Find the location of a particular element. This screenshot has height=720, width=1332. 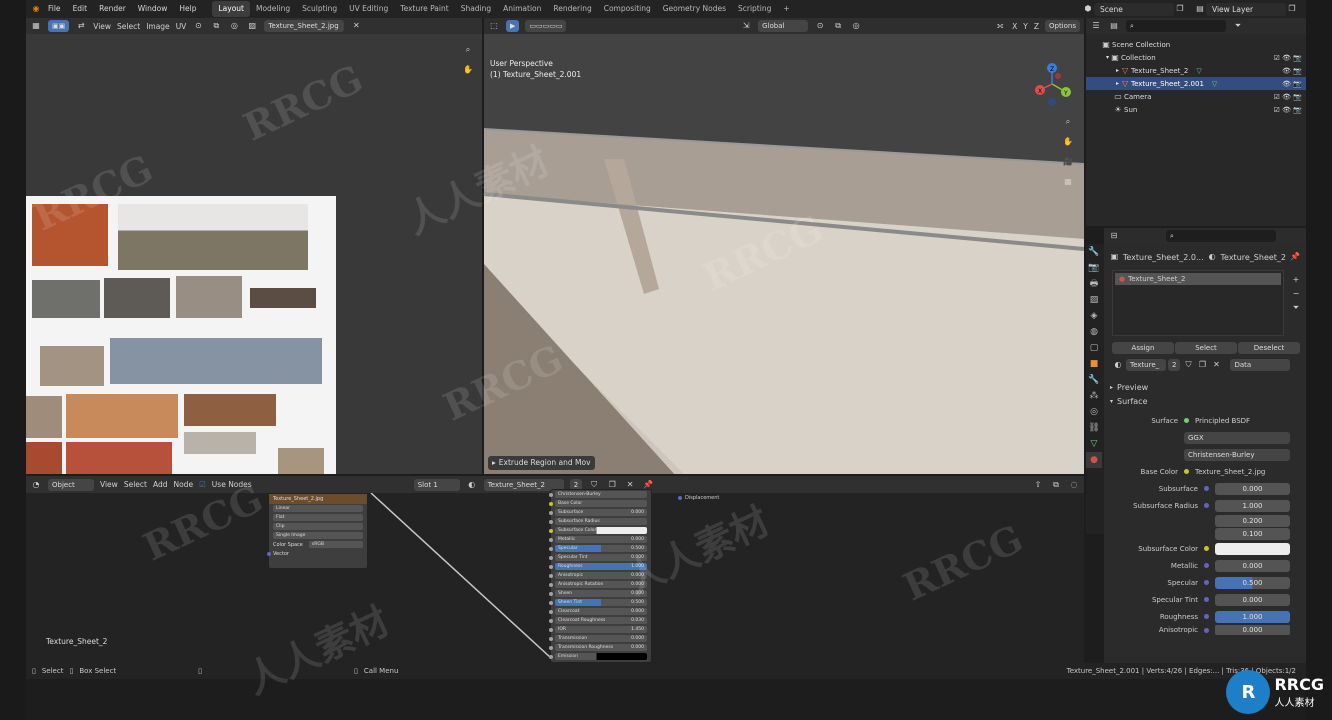

operator-panel: ▸ Extrude Region and Mov is located at coordinates (541, 463).